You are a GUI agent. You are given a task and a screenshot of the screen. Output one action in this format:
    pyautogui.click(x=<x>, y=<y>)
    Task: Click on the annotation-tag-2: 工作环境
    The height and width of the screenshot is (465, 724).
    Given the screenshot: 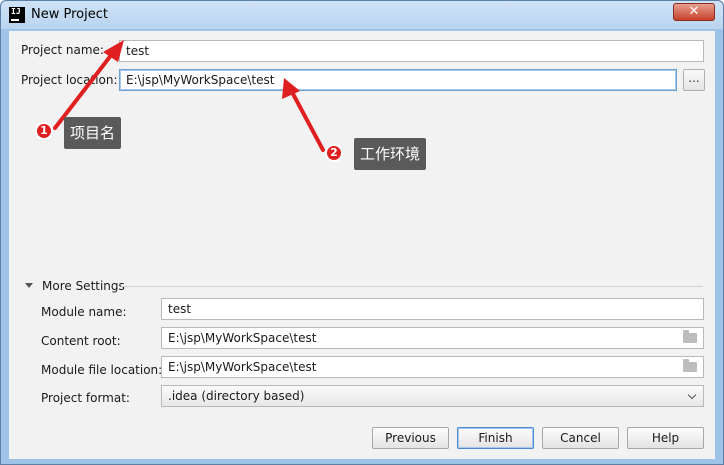 What is the action you would take?
    pyautogui.click(x=390, y=154)
    